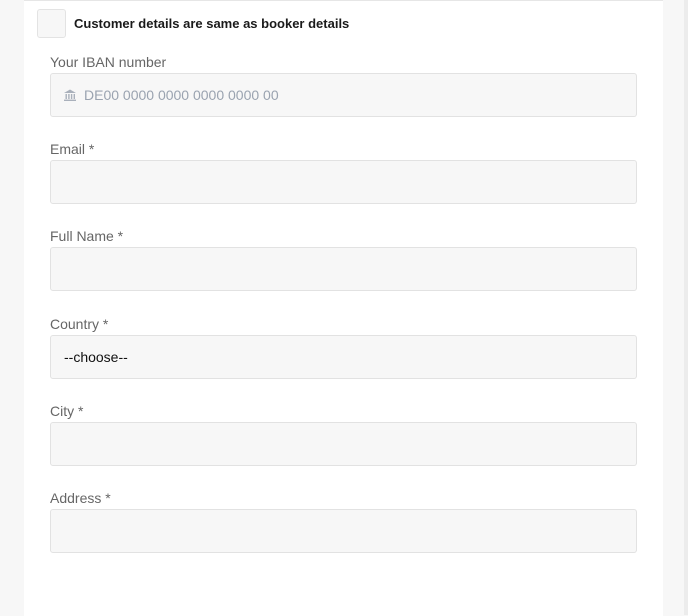 The image size is (688, 616). Describe the element at coordinates (79, 324) in the screenshot. I see `country-label: Country *` at that location.